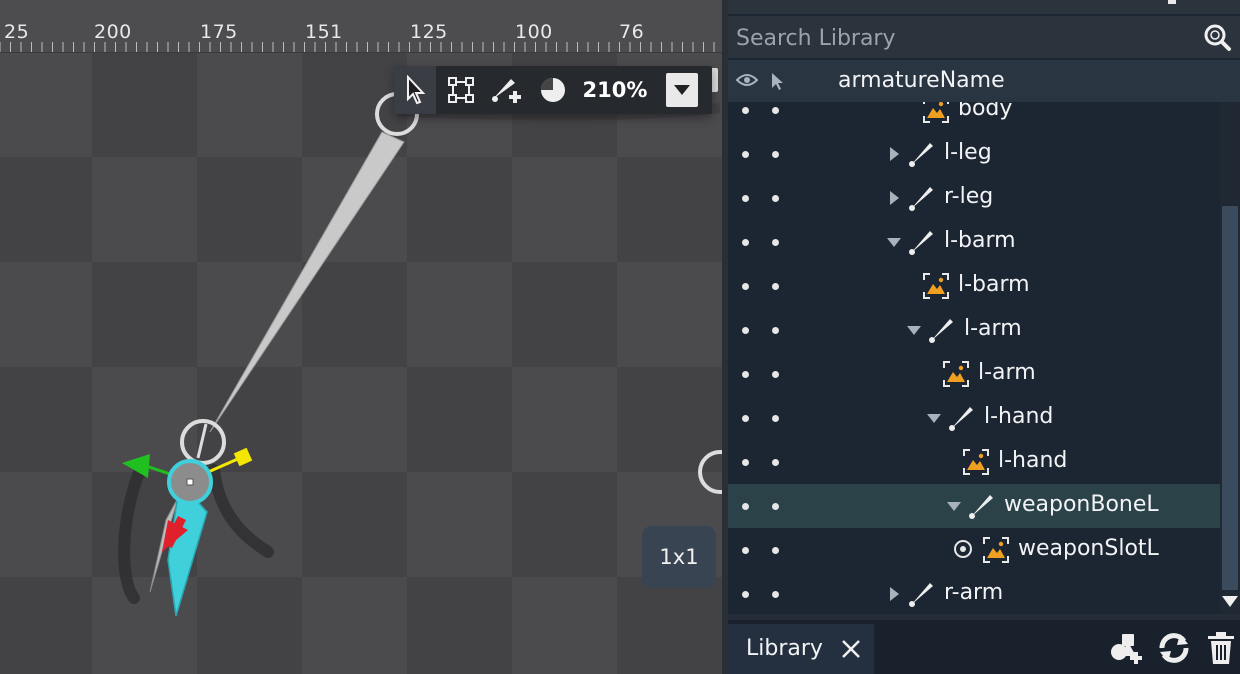  I want to click on top-strip-marker, so click(1172, 2).